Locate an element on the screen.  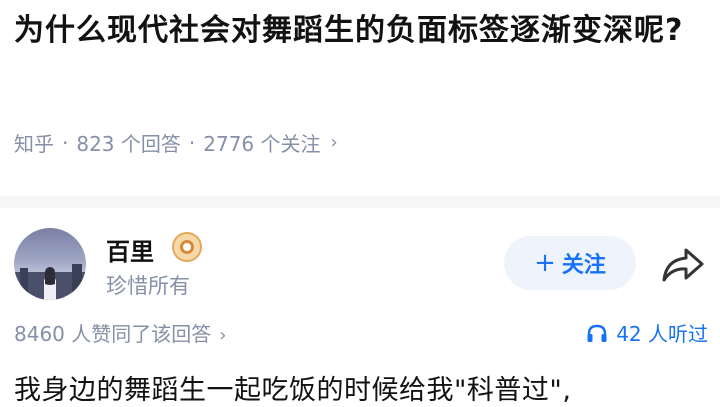
question-header: 为什么现代社会对舞蹈生的负面标签逐渐变深呢? is located at coordinates (364, 31).